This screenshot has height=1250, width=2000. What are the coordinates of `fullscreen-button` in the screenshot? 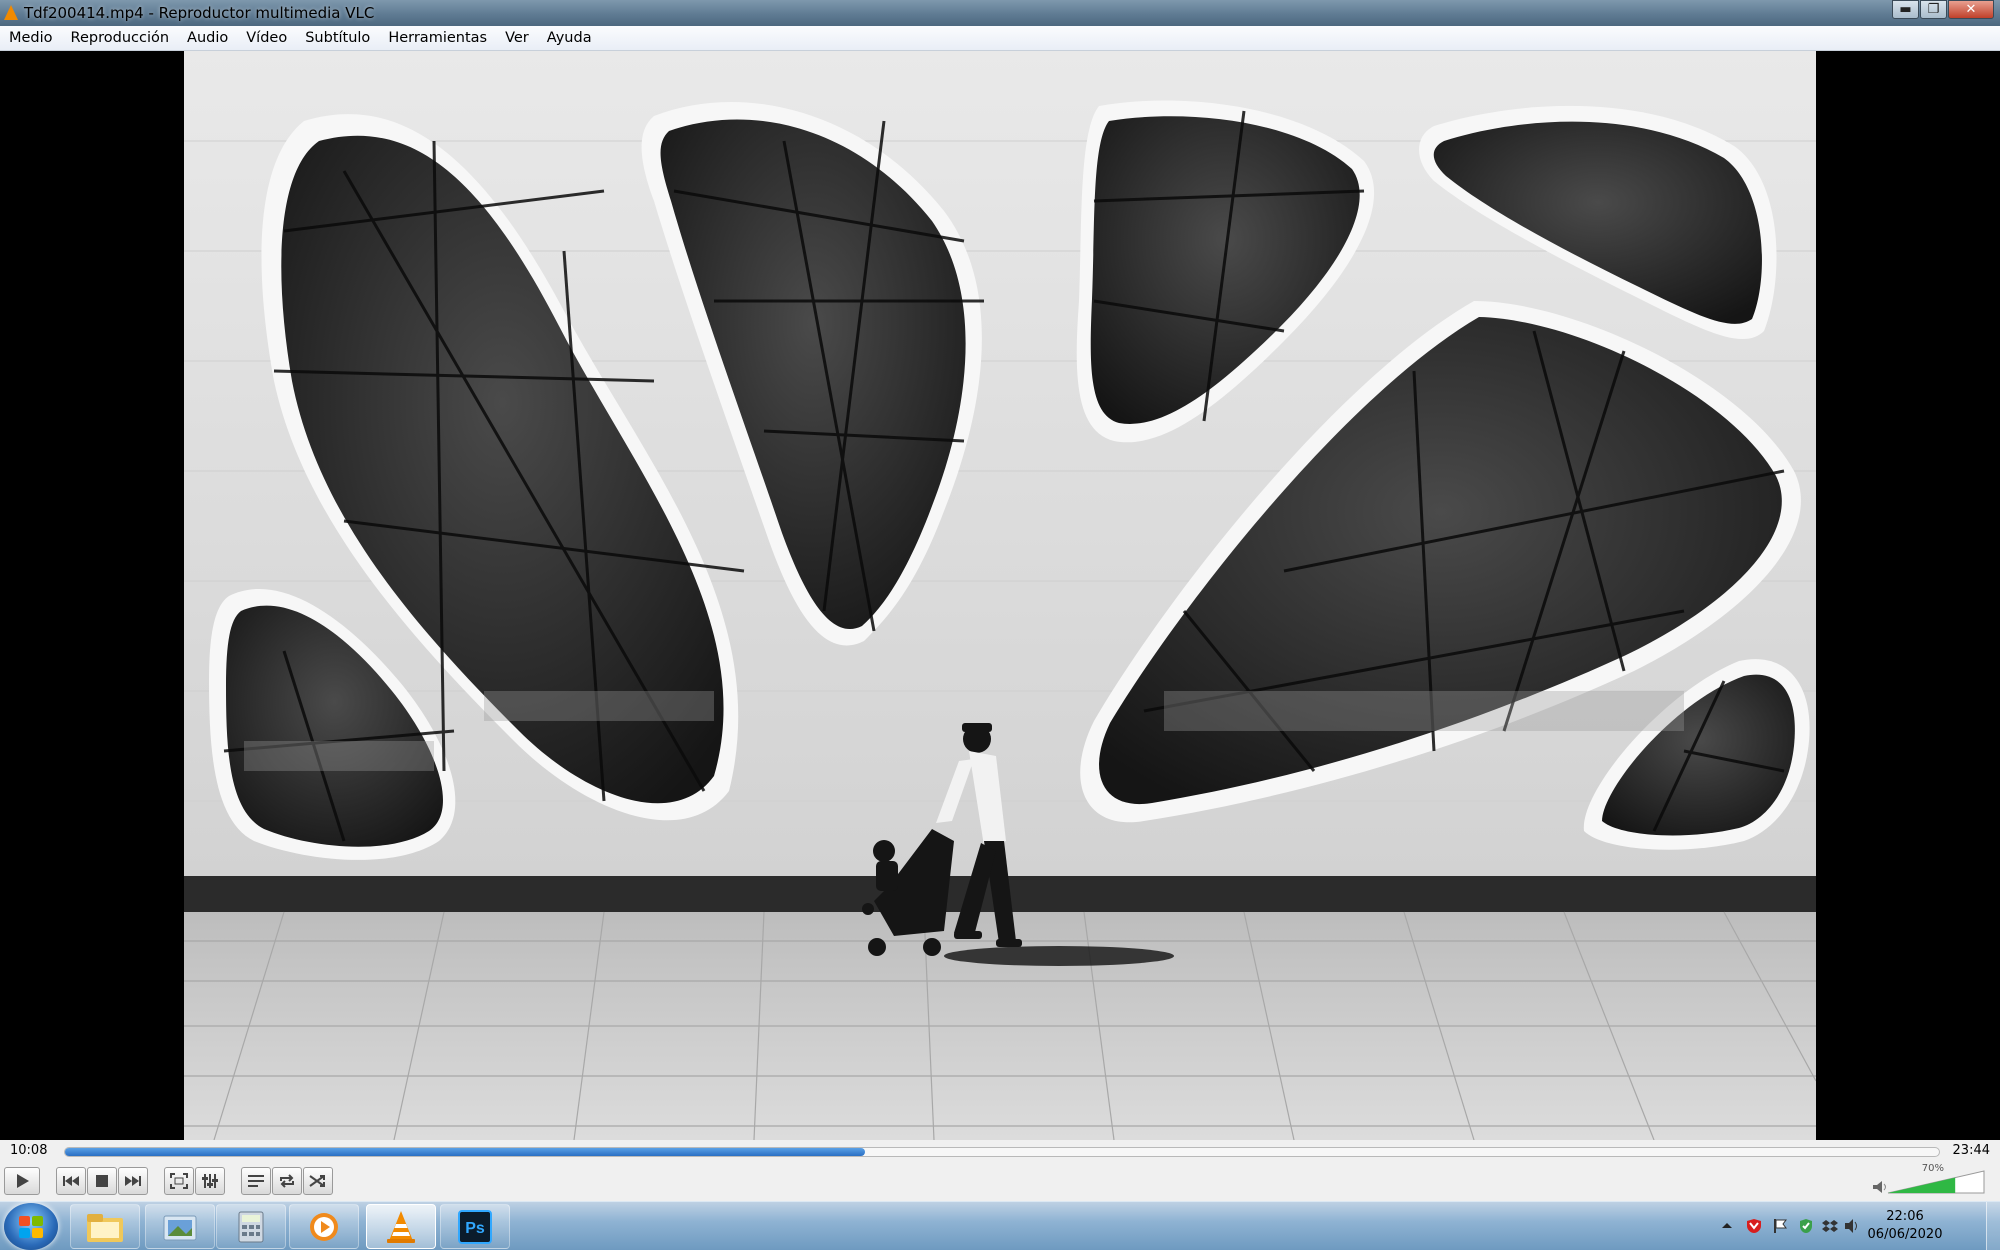 It's located at (179, 1181).